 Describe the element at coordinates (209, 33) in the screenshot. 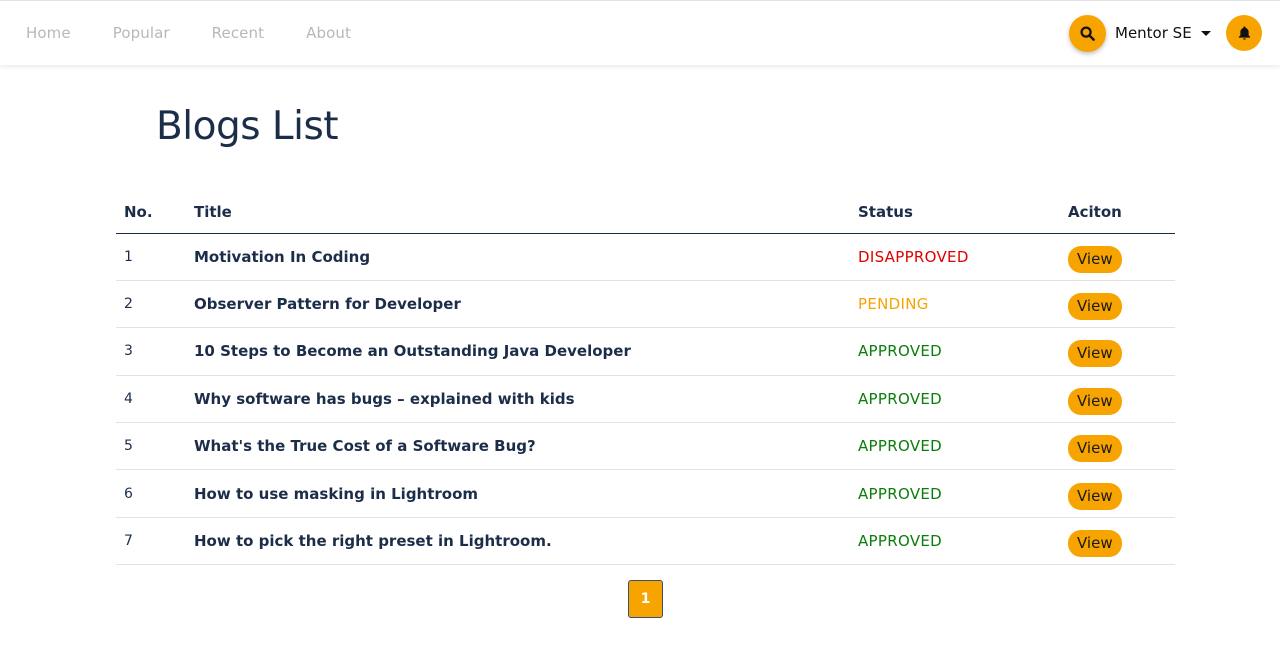

I see `nav-links: Home Popular Recent About` at that location.